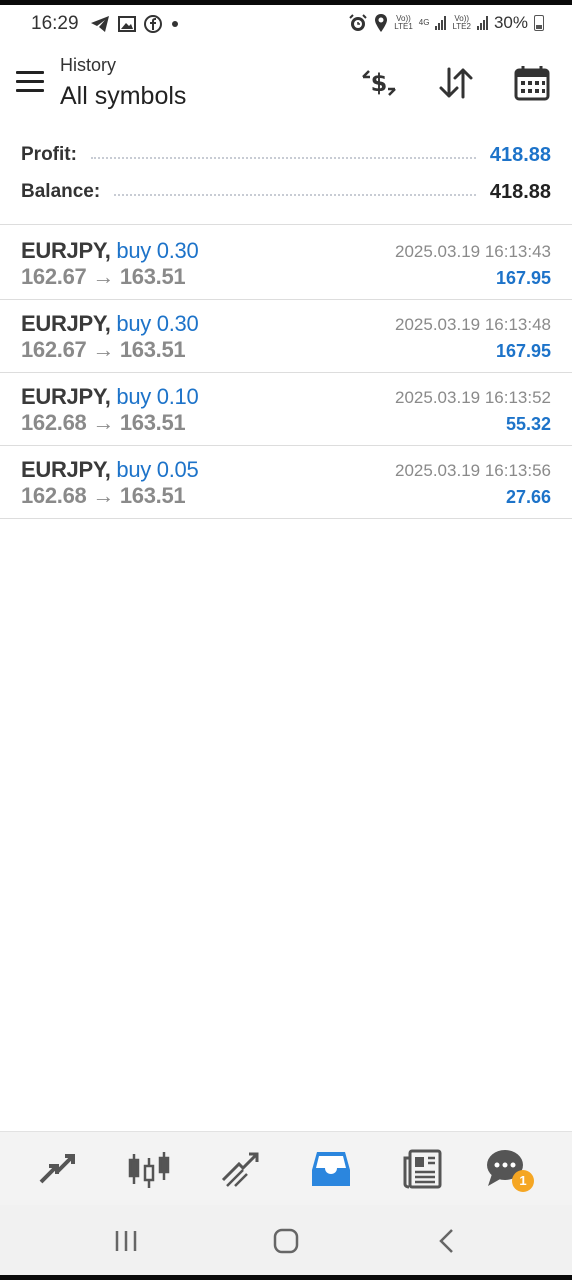 This screenshot has height=1280, width=572. Describe the element at coordinates (473, 397) in the screenshot. I see `trade-time: 2025.03.19 16:13:52` at that location.